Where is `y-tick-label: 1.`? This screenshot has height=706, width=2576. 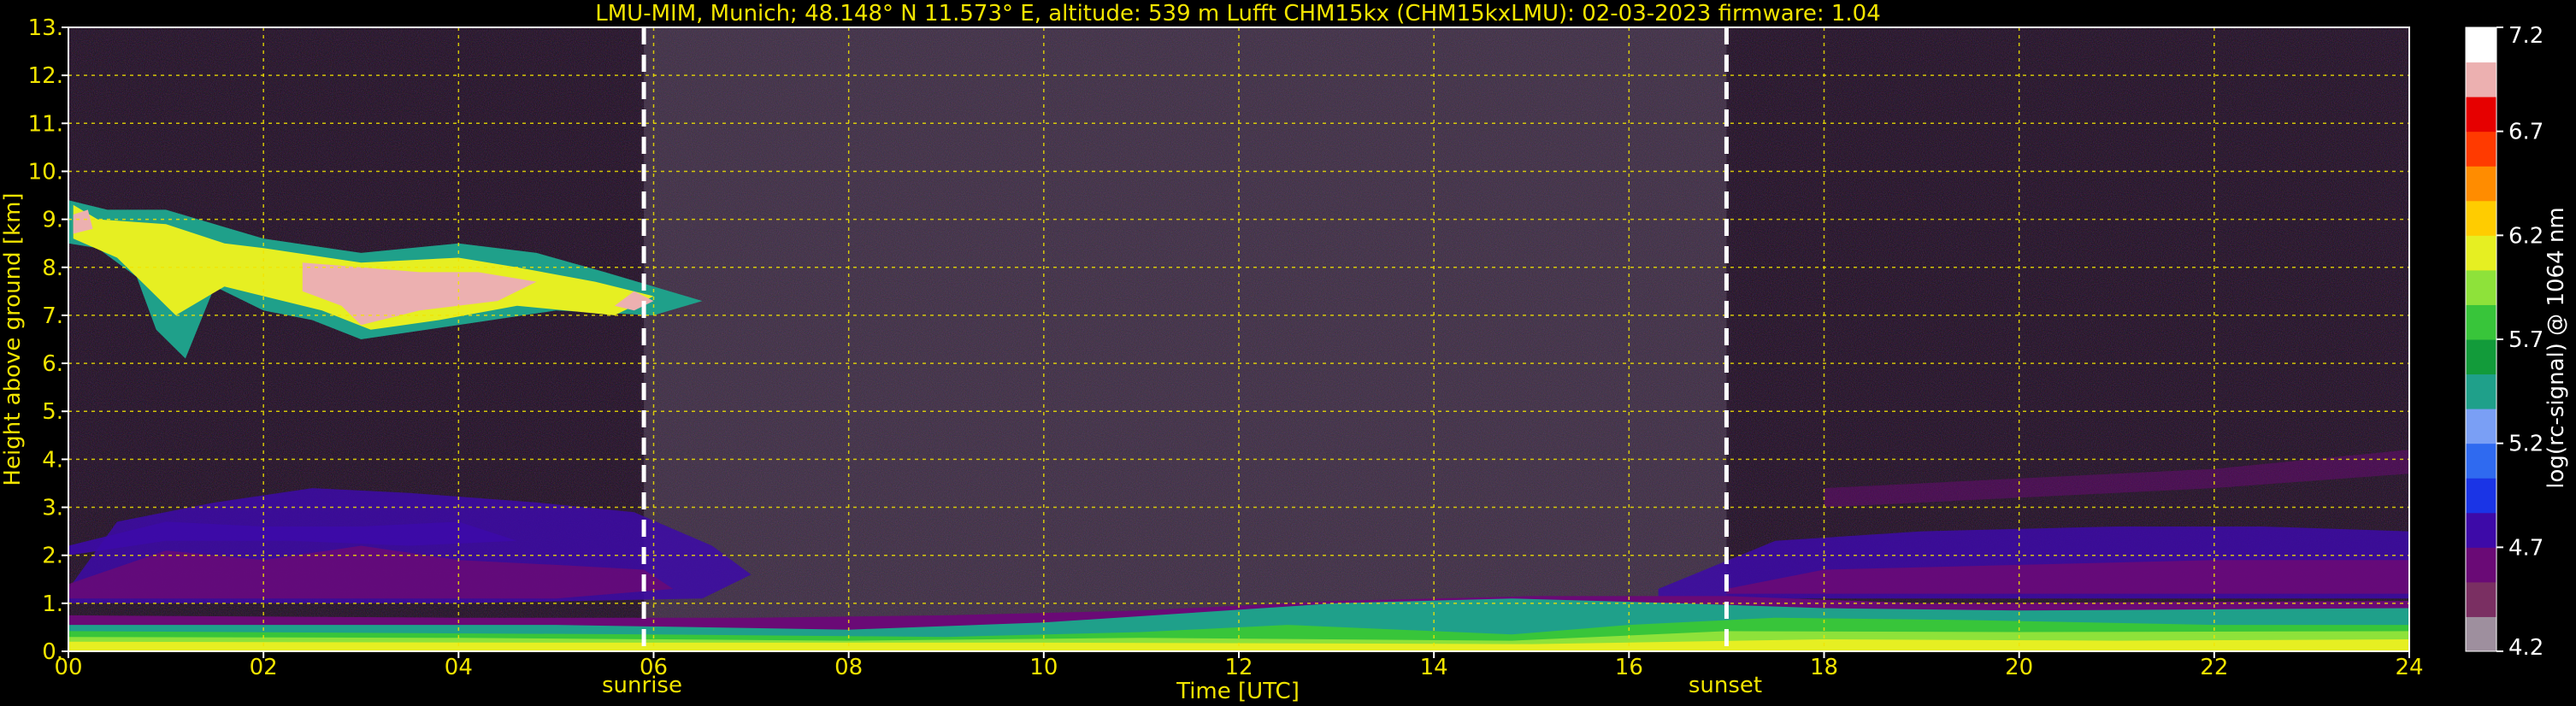
y-tick-label: 1. is located at coordinates (52, 604).